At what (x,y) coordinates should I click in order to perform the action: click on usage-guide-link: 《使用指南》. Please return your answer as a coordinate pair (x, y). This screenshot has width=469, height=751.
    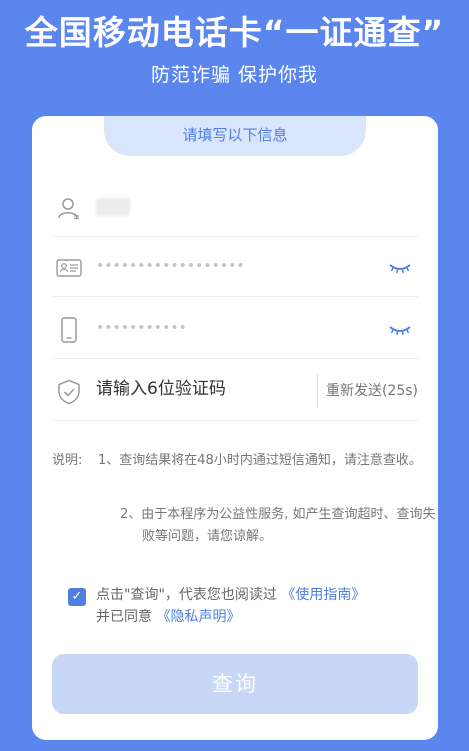
    Looking at the image, I should click on (323, 595).